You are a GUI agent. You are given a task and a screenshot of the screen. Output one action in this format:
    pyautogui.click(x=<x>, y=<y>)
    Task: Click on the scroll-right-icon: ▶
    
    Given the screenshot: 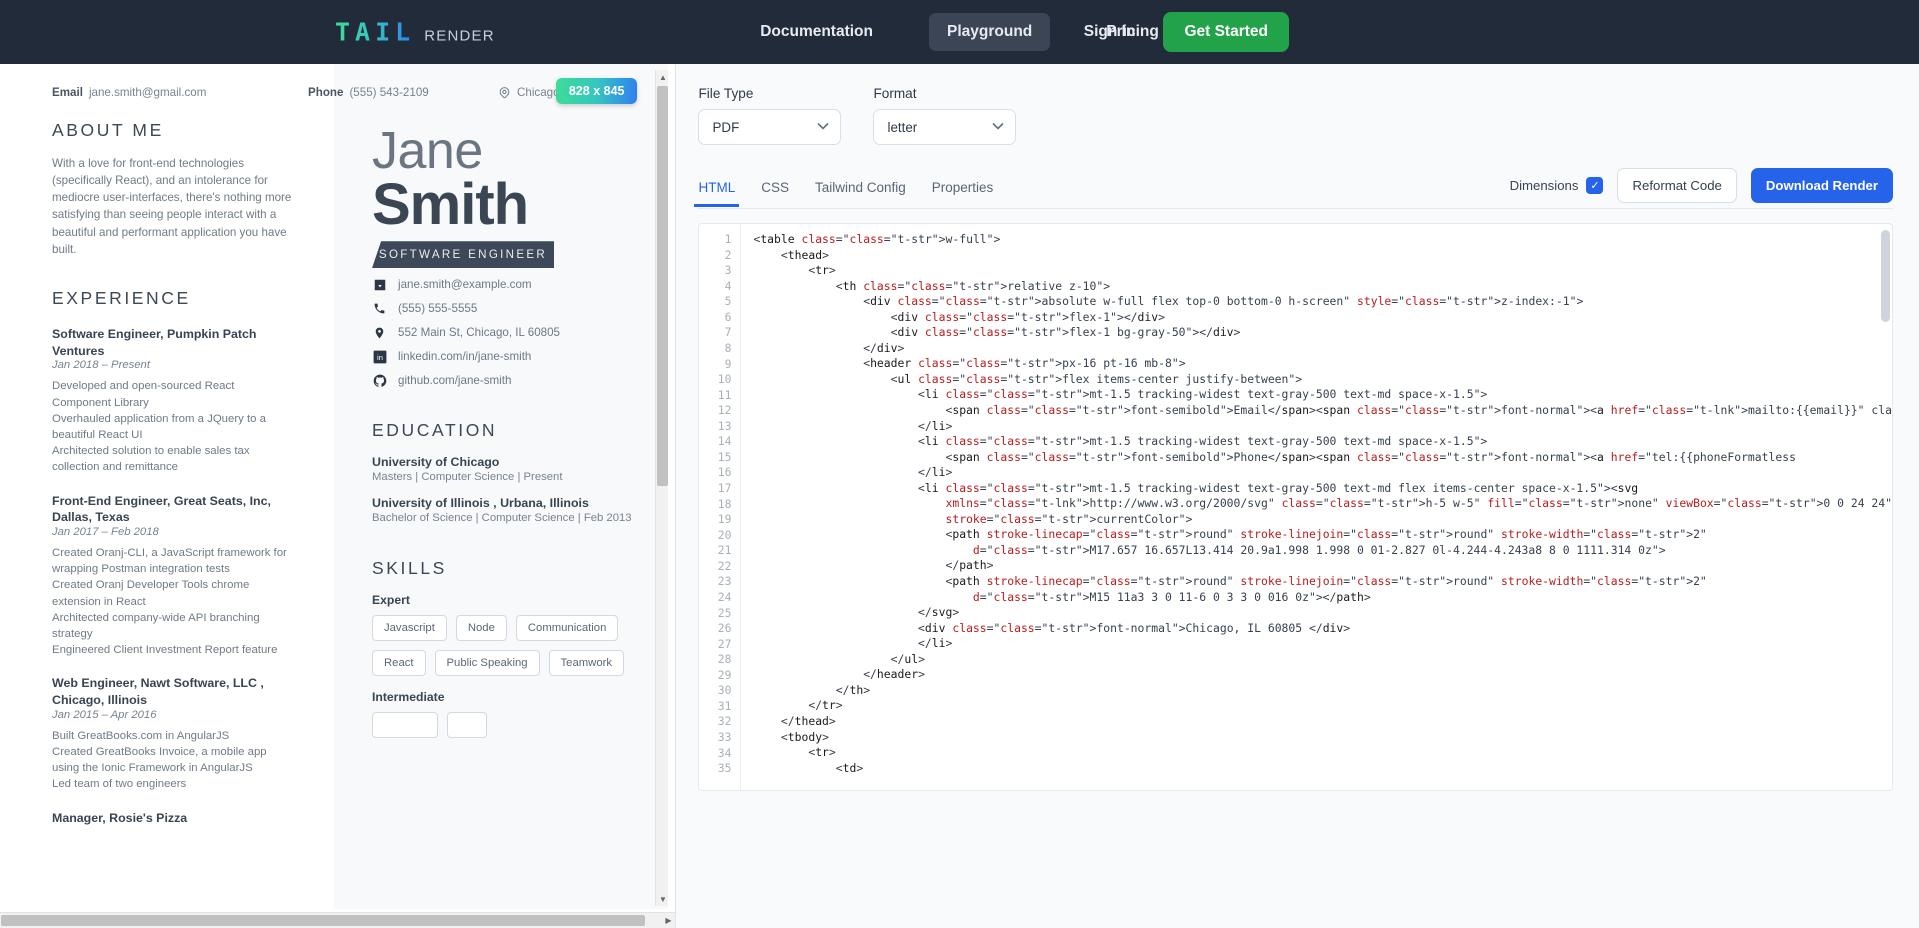 What is the action you would take?
    pyautogui.click(x=668, y=920)
    